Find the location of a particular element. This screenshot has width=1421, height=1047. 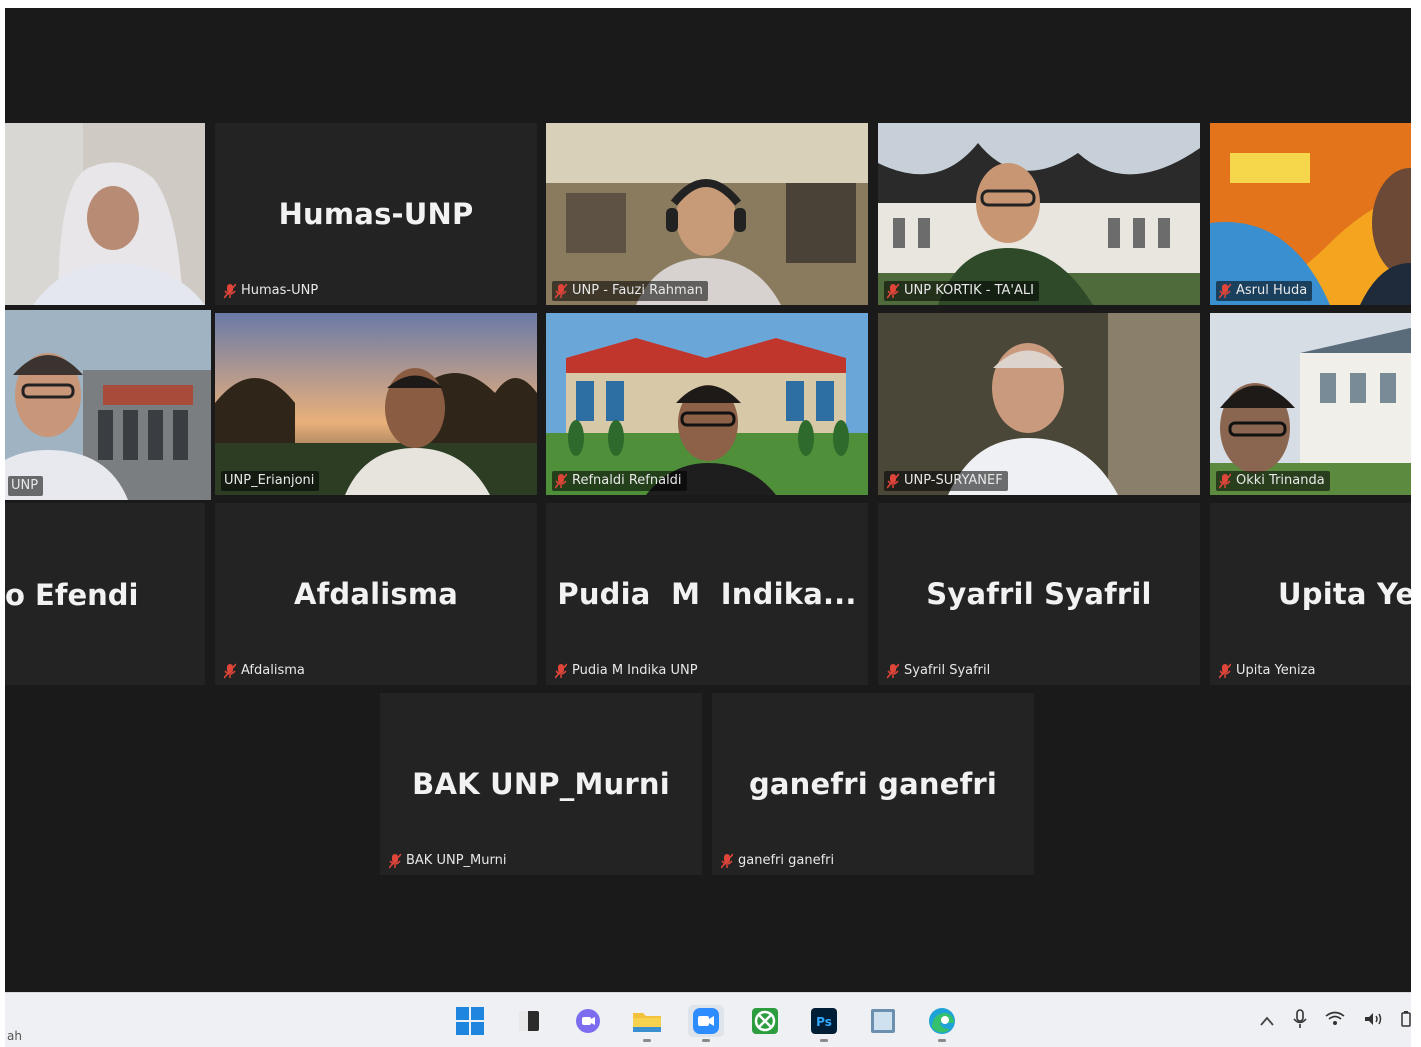

taskbar-apps: Ps is located at coordinates (706, 1023).